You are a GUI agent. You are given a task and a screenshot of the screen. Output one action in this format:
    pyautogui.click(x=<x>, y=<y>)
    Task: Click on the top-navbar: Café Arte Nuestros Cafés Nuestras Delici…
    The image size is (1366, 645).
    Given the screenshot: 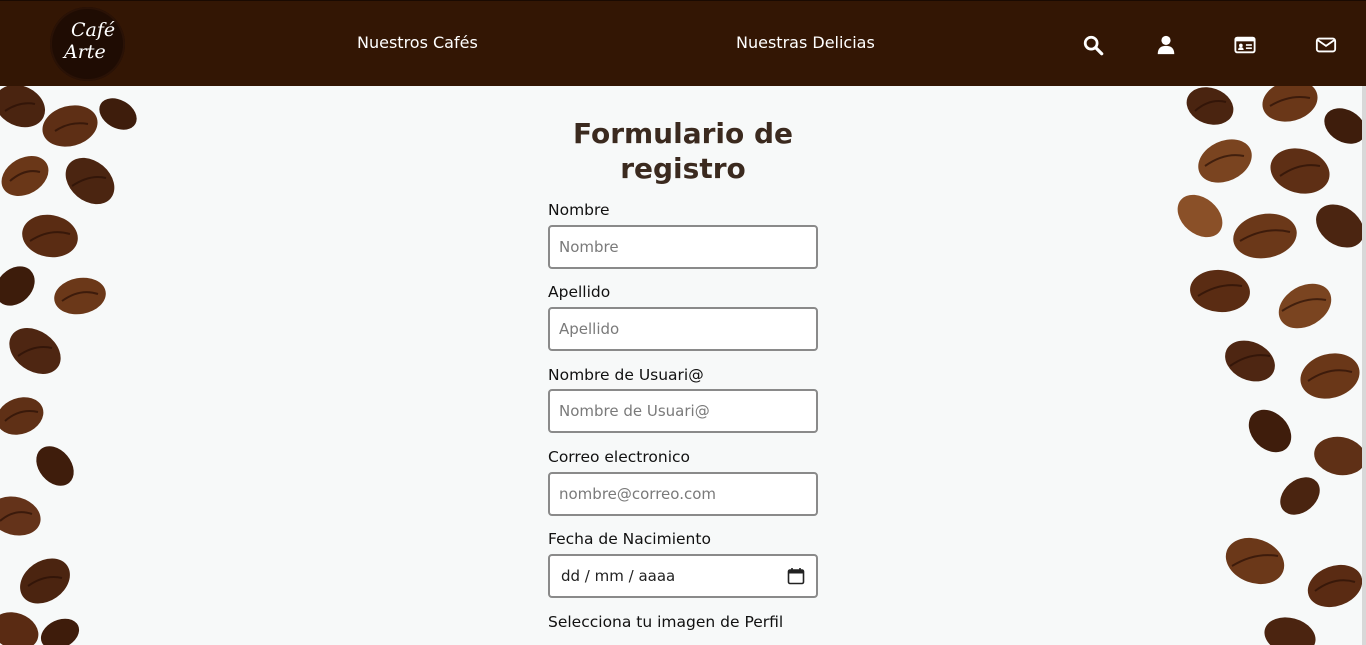 What is the action you would take?
    pyautogui.click(x=683, y=43)
    